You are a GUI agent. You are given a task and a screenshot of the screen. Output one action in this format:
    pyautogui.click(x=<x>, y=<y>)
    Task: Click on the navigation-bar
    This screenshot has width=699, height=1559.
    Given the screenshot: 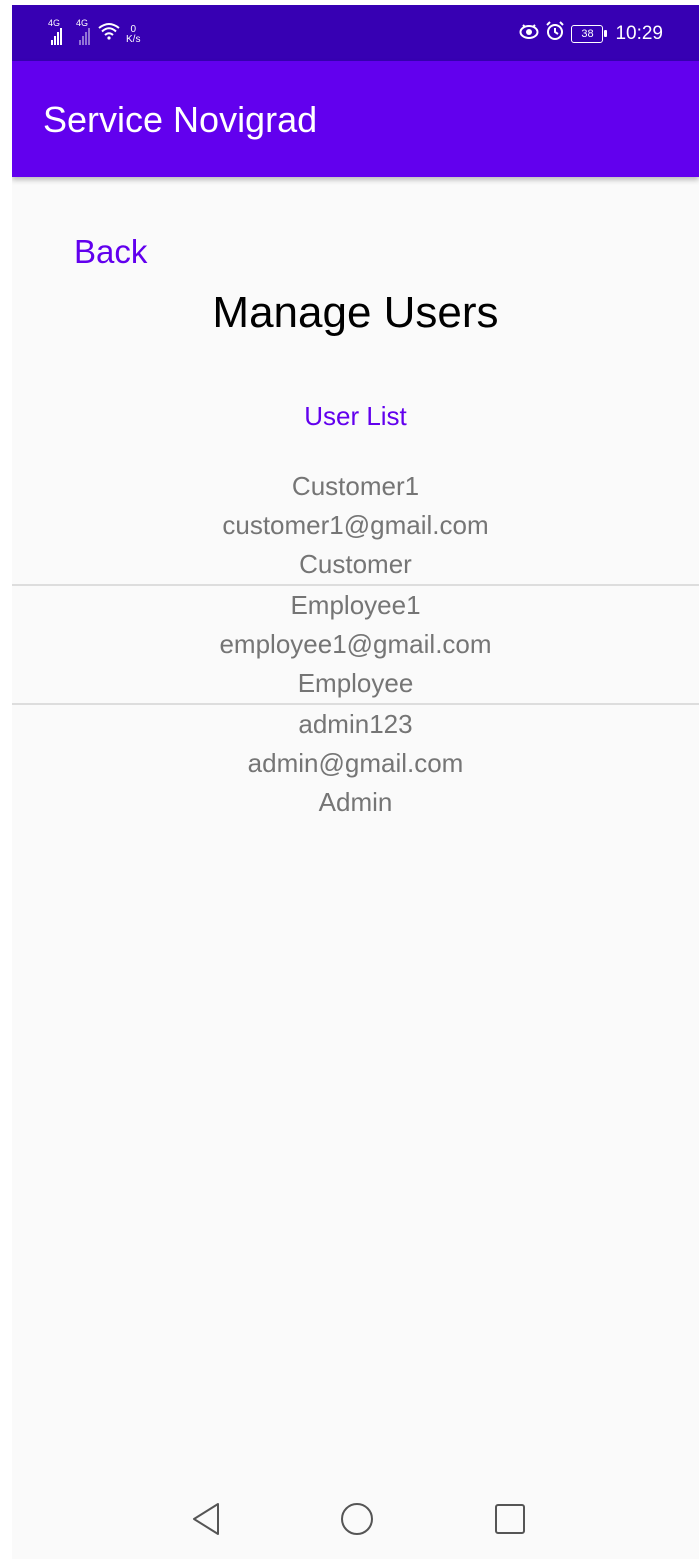 What is the action you would take?
    pyautogui.click(x=355, y=1519)
    